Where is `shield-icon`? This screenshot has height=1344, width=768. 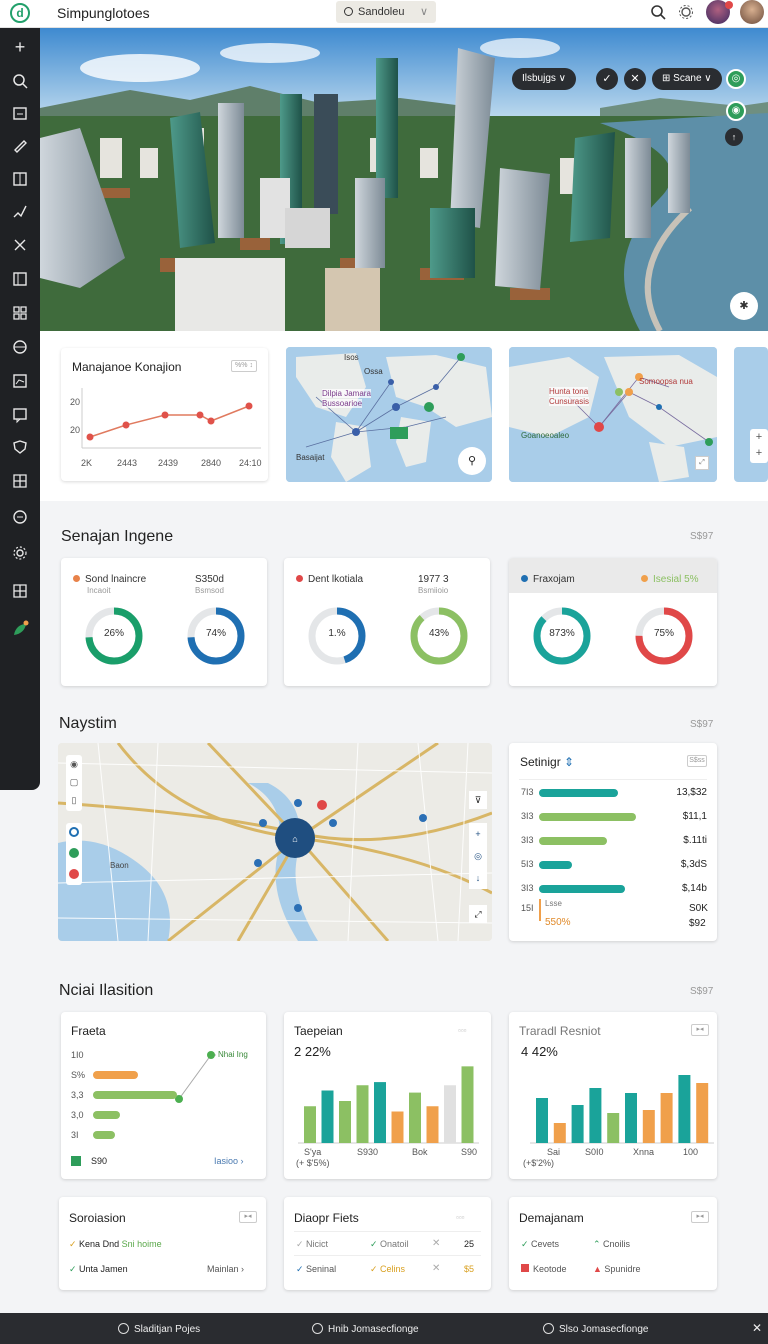 shield-icon is located at coordinates (20, 447).